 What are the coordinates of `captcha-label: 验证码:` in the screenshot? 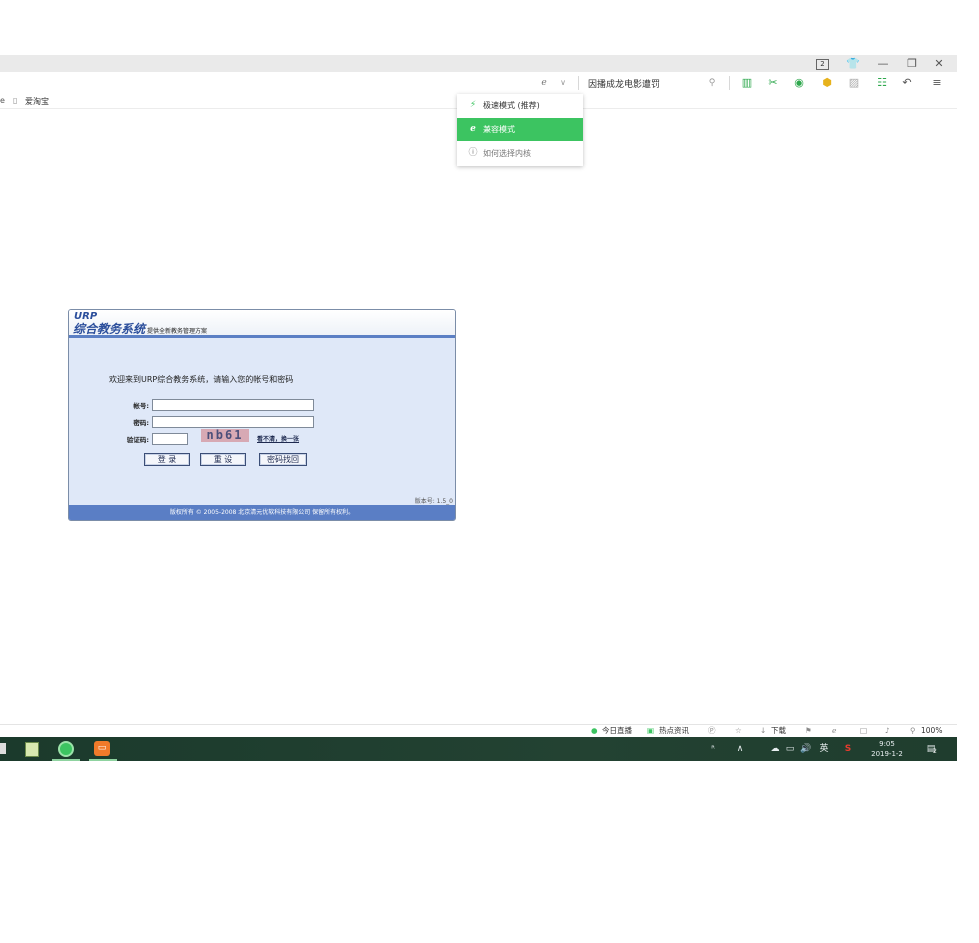 It's located at (137, 440).